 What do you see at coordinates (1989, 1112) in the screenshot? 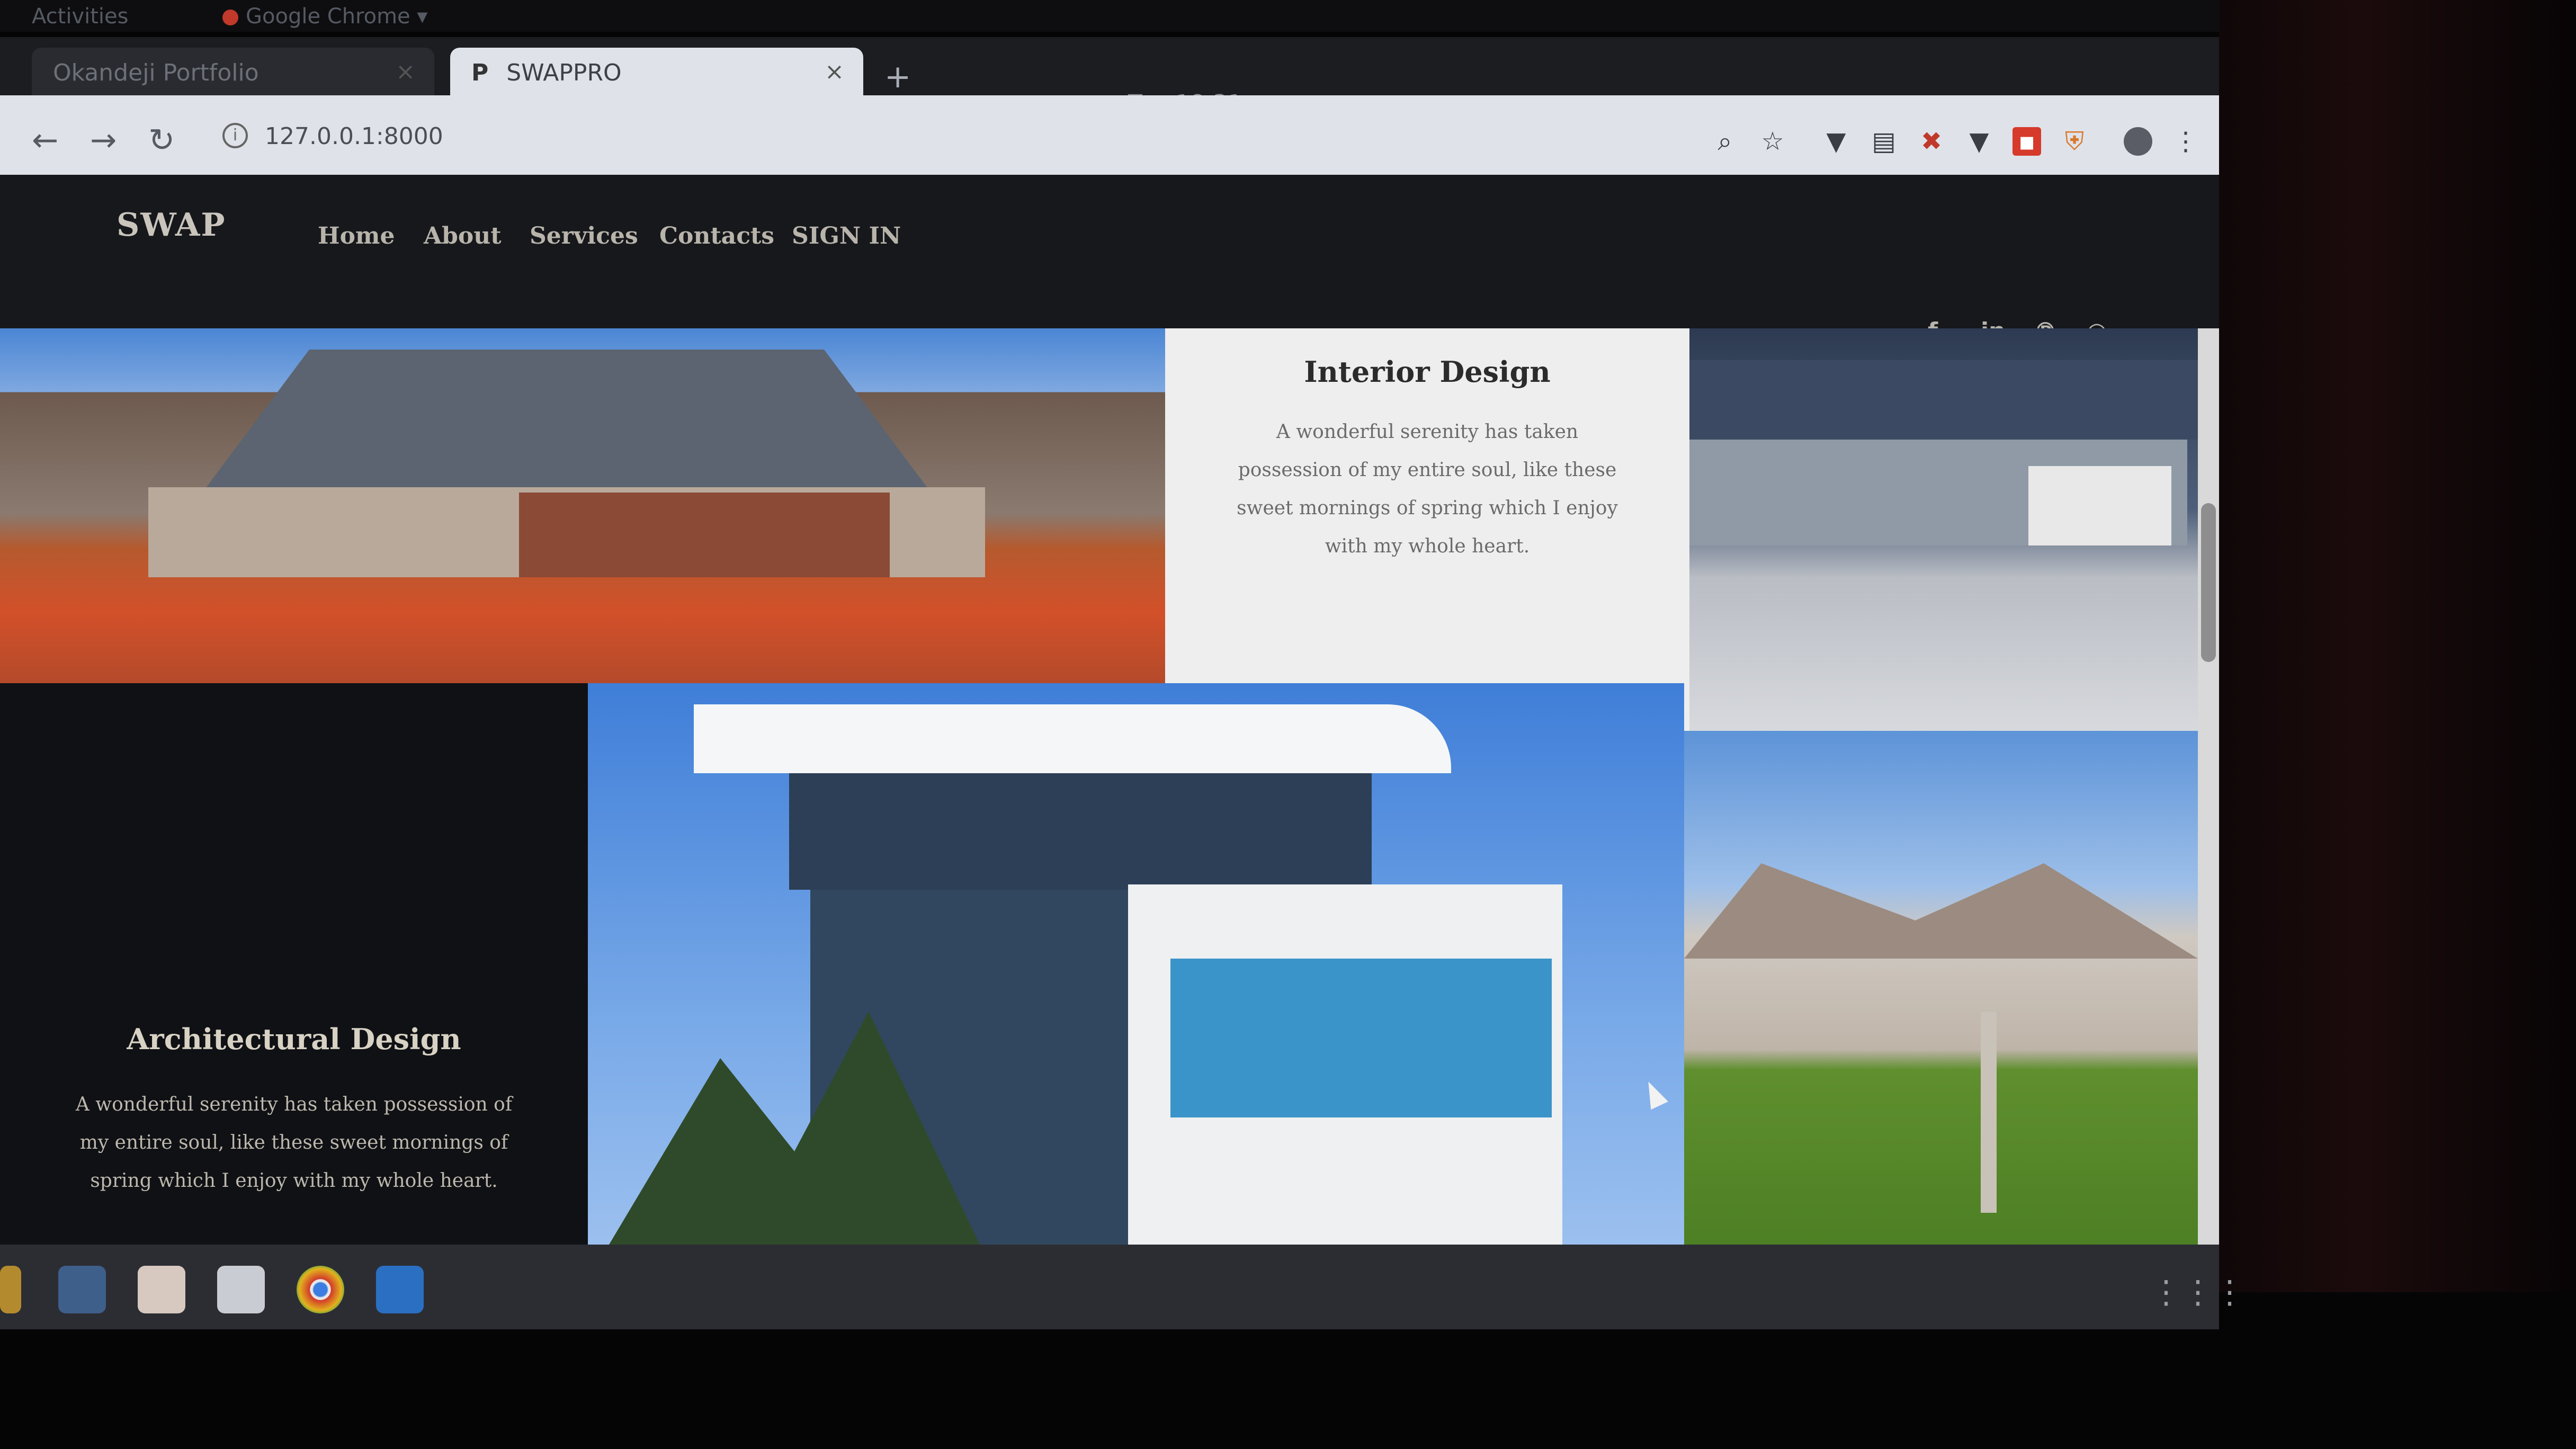
I see `sign-post` at bounding box center [1989, 1112].